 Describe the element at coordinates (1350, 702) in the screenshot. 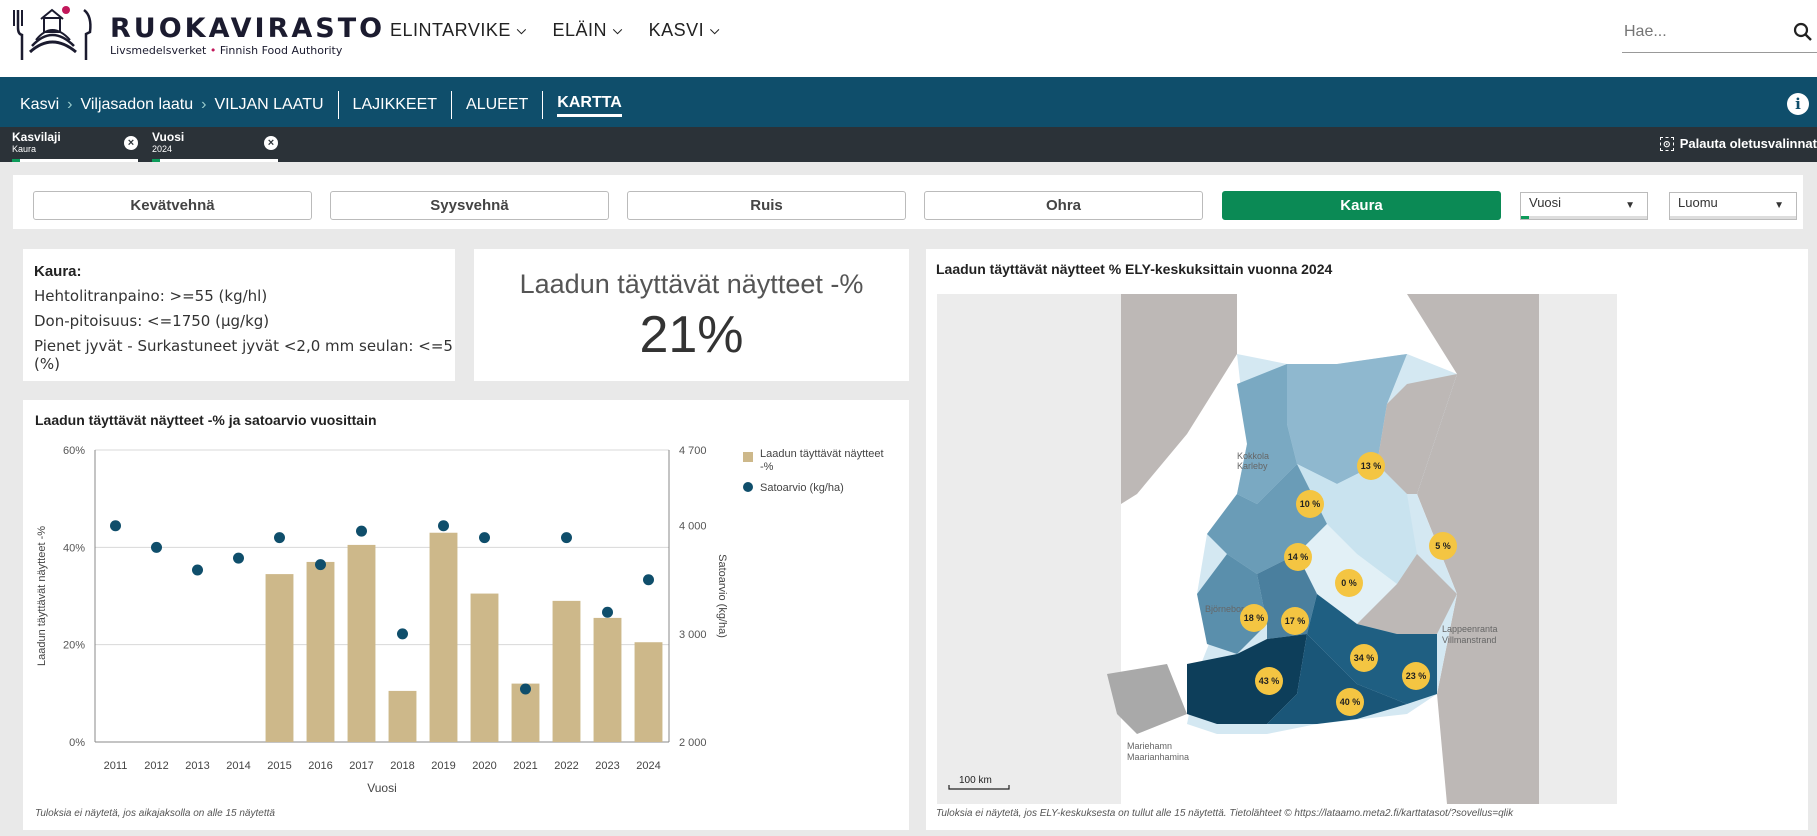

I see `region-value: 40 %` at that location.